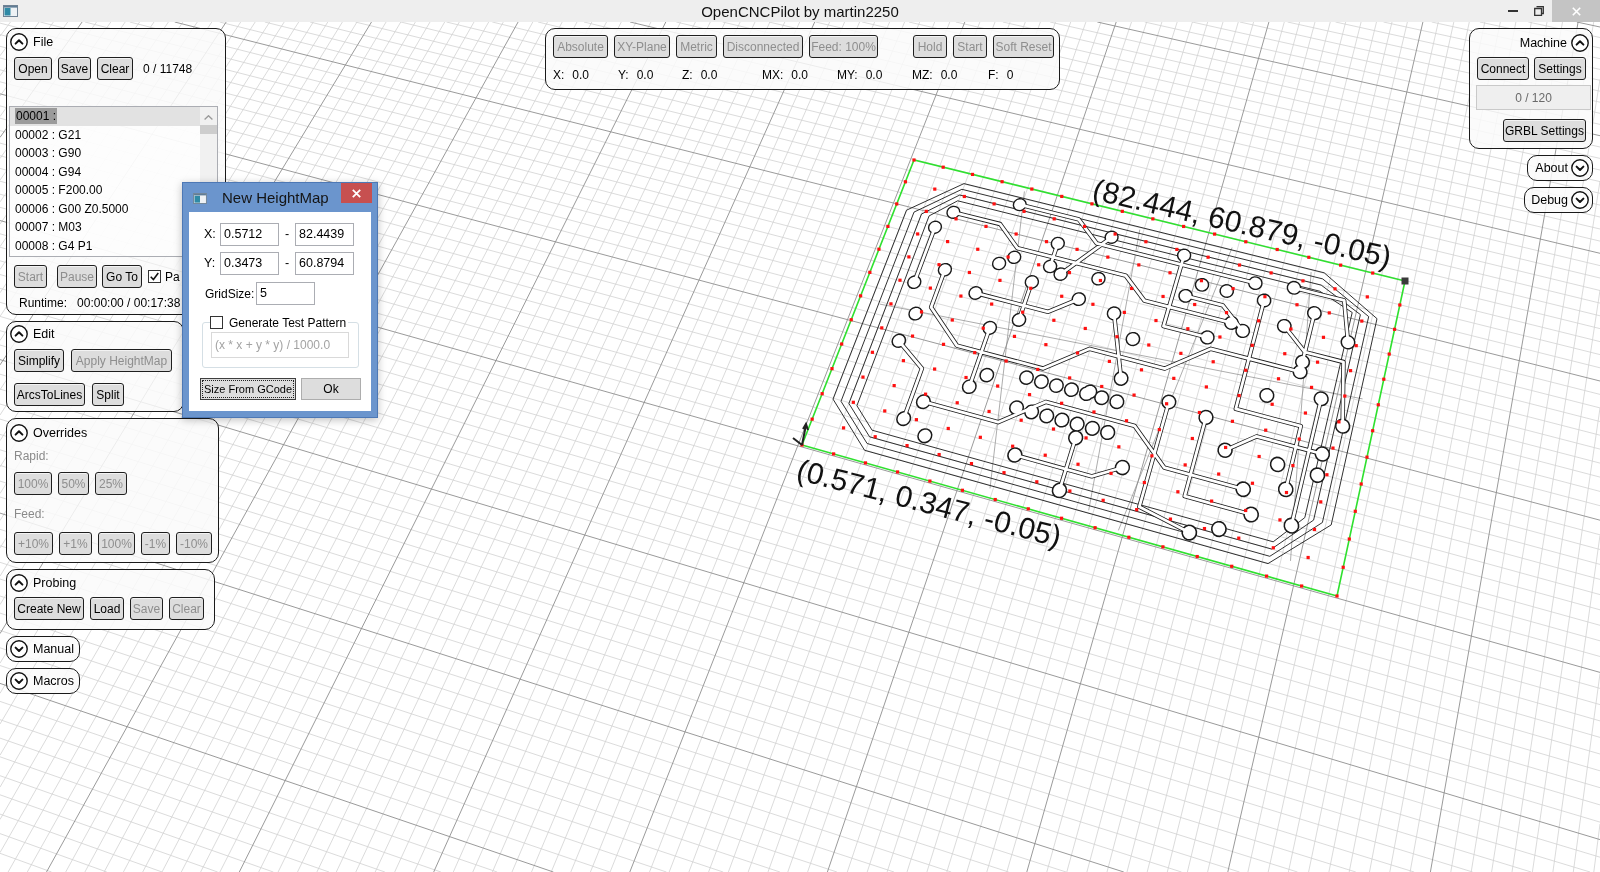  Describe the element at coordinates (285, 293) in the screenshot. I see `grid-size-field: 5` at that location.